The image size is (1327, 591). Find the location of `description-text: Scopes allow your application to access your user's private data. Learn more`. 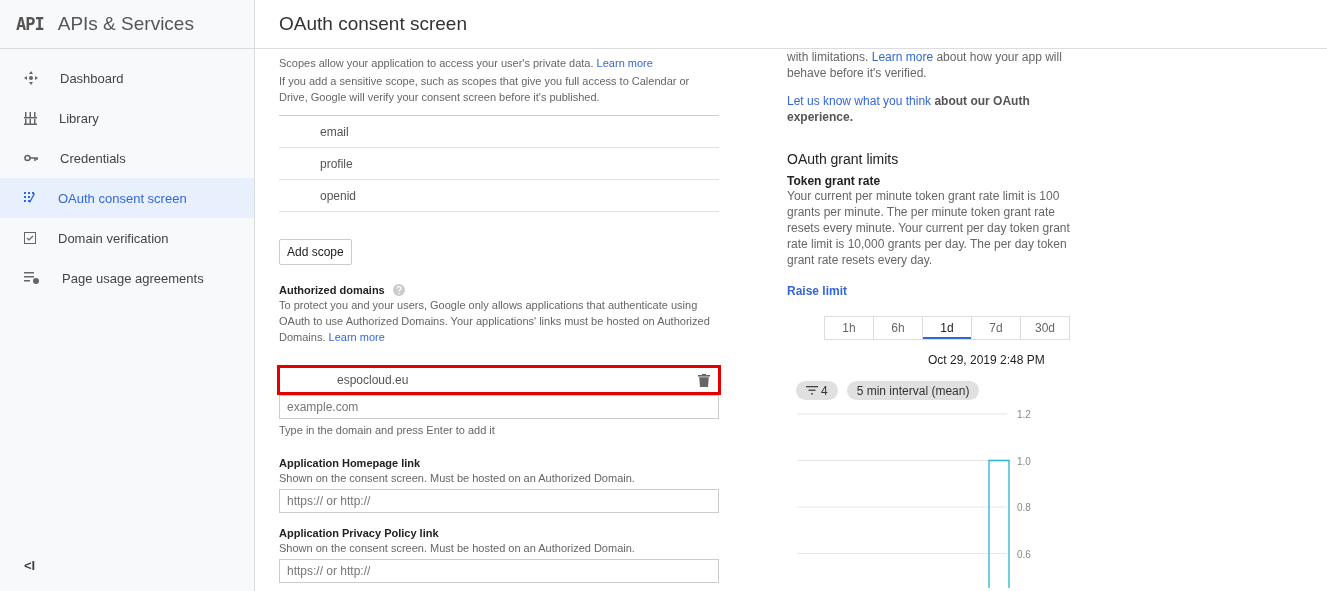

description-text: Scopes allow your application to access your user's private data. Learn more is located at coordinates (466, 63).